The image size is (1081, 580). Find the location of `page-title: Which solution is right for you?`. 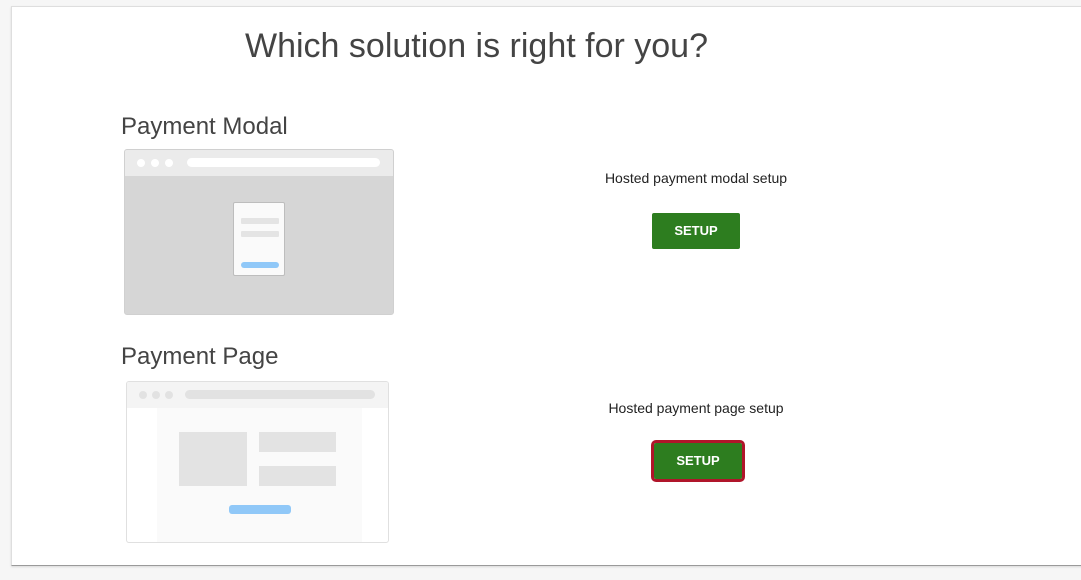

page-title: Which solution is right for you? is located at coordinates (476, 46).